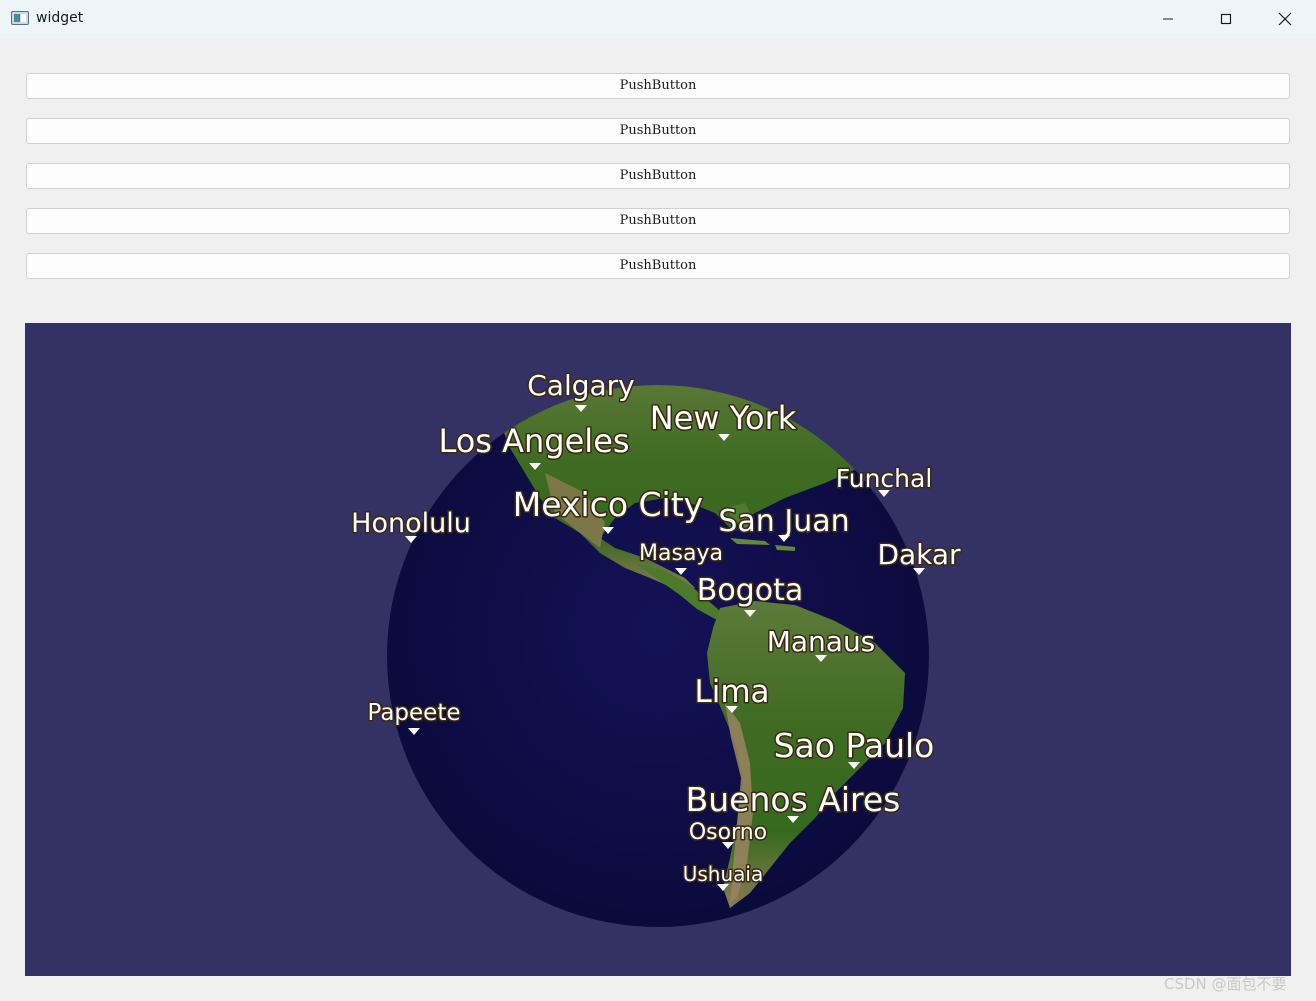 This screenshot has height=1001, width=1316. I want to click on minimize-icon, so click(1168, 19).